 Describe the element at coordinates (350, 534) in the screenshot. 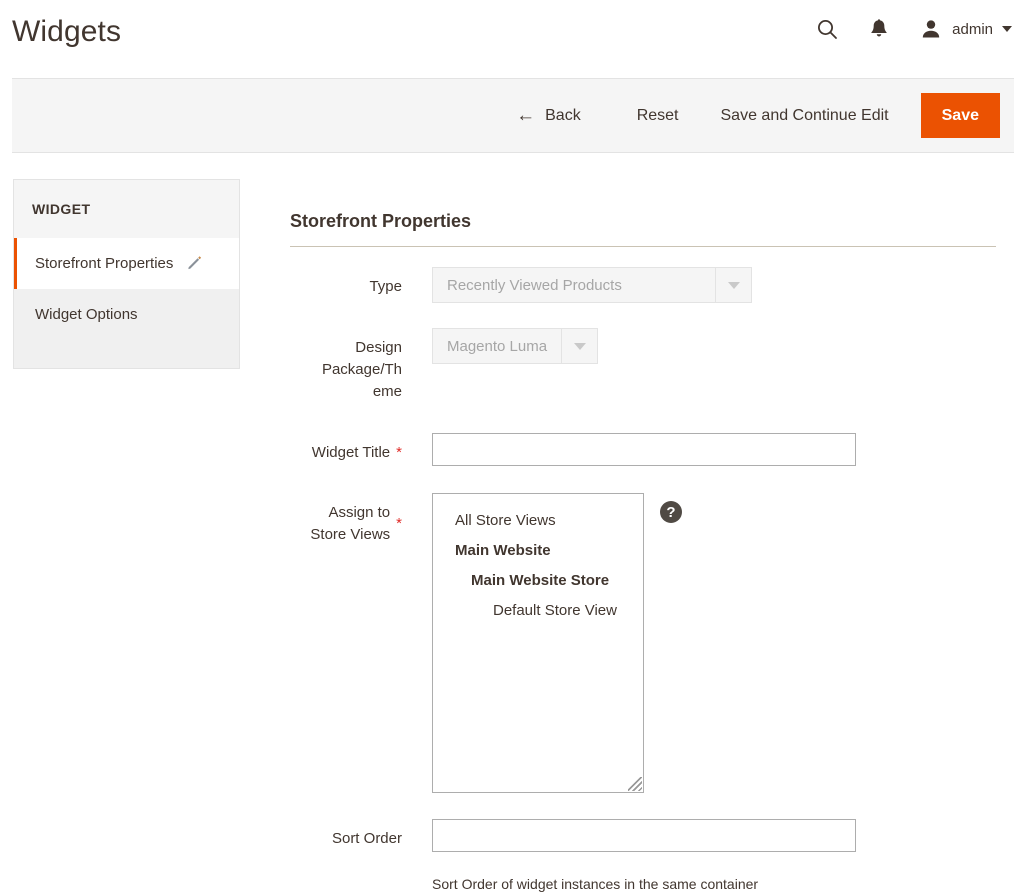

I see `field-store-views-label-line2: Store Views` at that location.